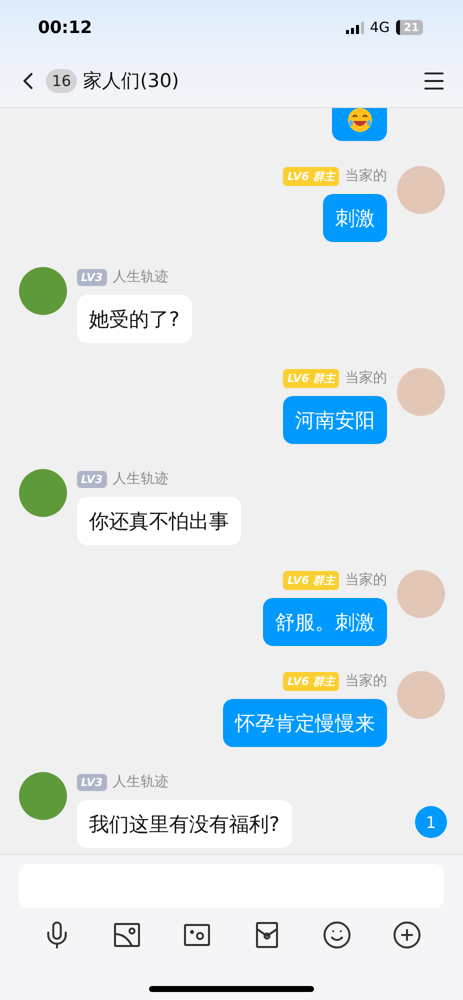  Describe the element at coordinates (134, 319) in the screenshot. I see `message-bubble: 她受的了?` at that location.